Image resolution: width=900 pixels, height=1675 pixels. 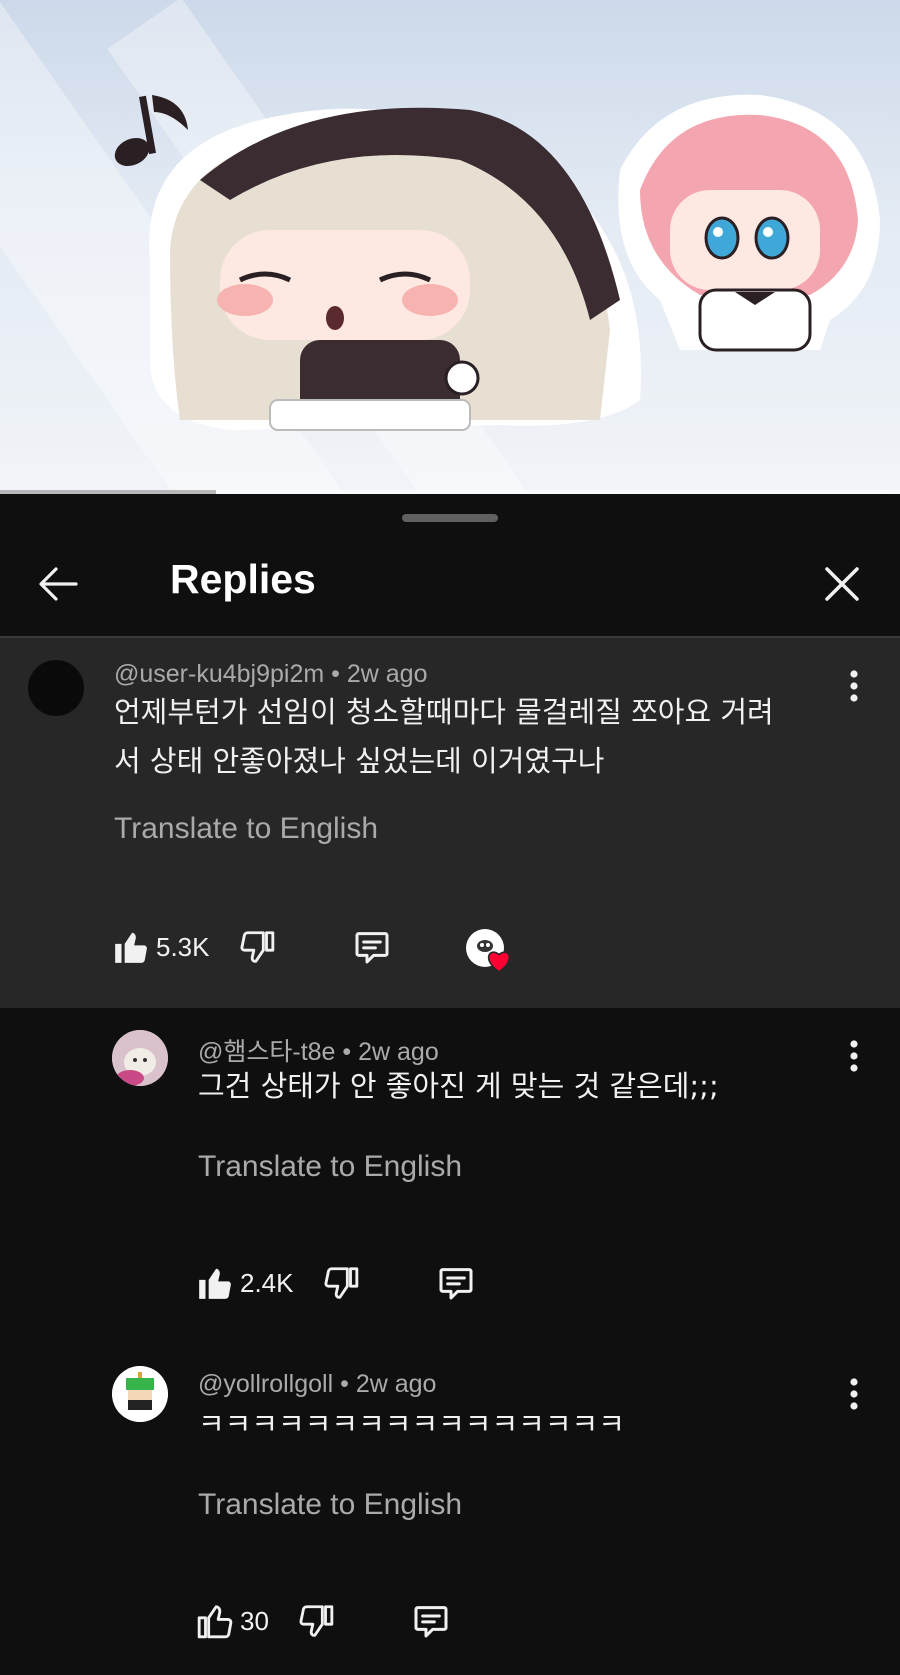 What do you see at coordinates (215, 1622) in the screenshot?
I see `thumbs-up-icon` at bounding box center [215, 1622].